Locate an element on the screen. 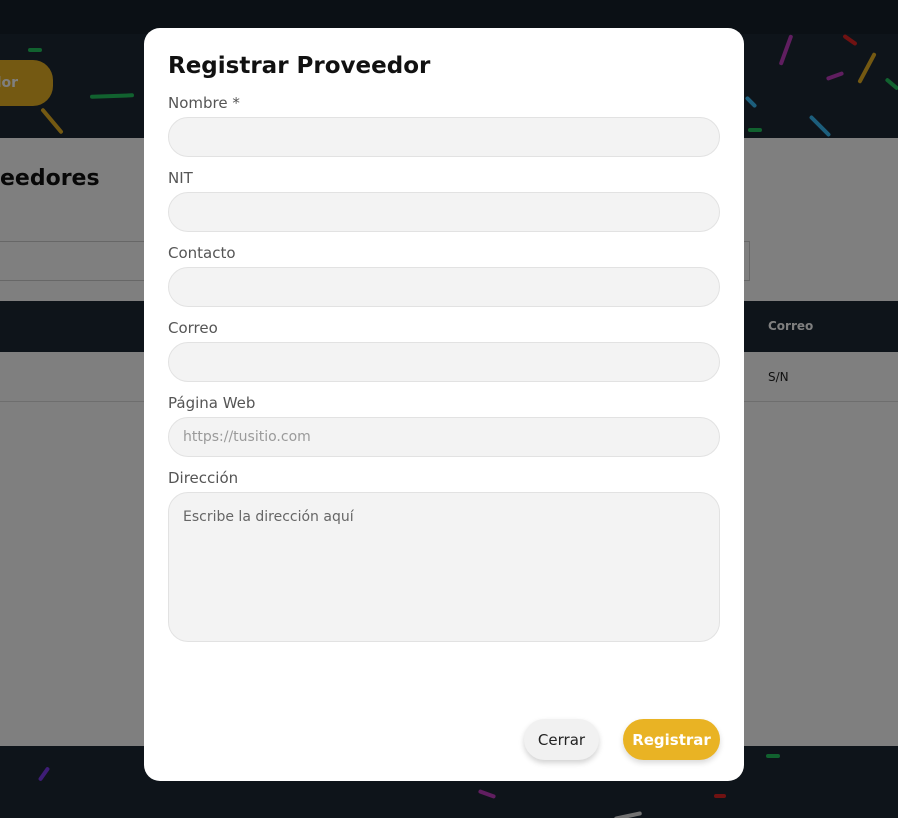 This screenshot has width=898, height=818. contacto-input is located at coordinates (444, 287).